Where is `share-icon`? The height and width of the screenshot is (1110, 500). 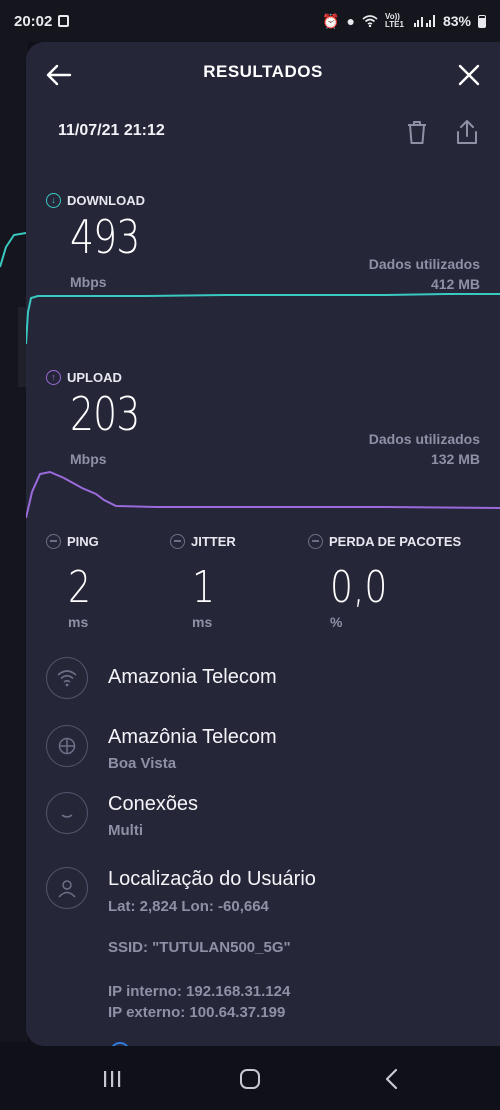 share-icon is located at coordinates (467, 132).